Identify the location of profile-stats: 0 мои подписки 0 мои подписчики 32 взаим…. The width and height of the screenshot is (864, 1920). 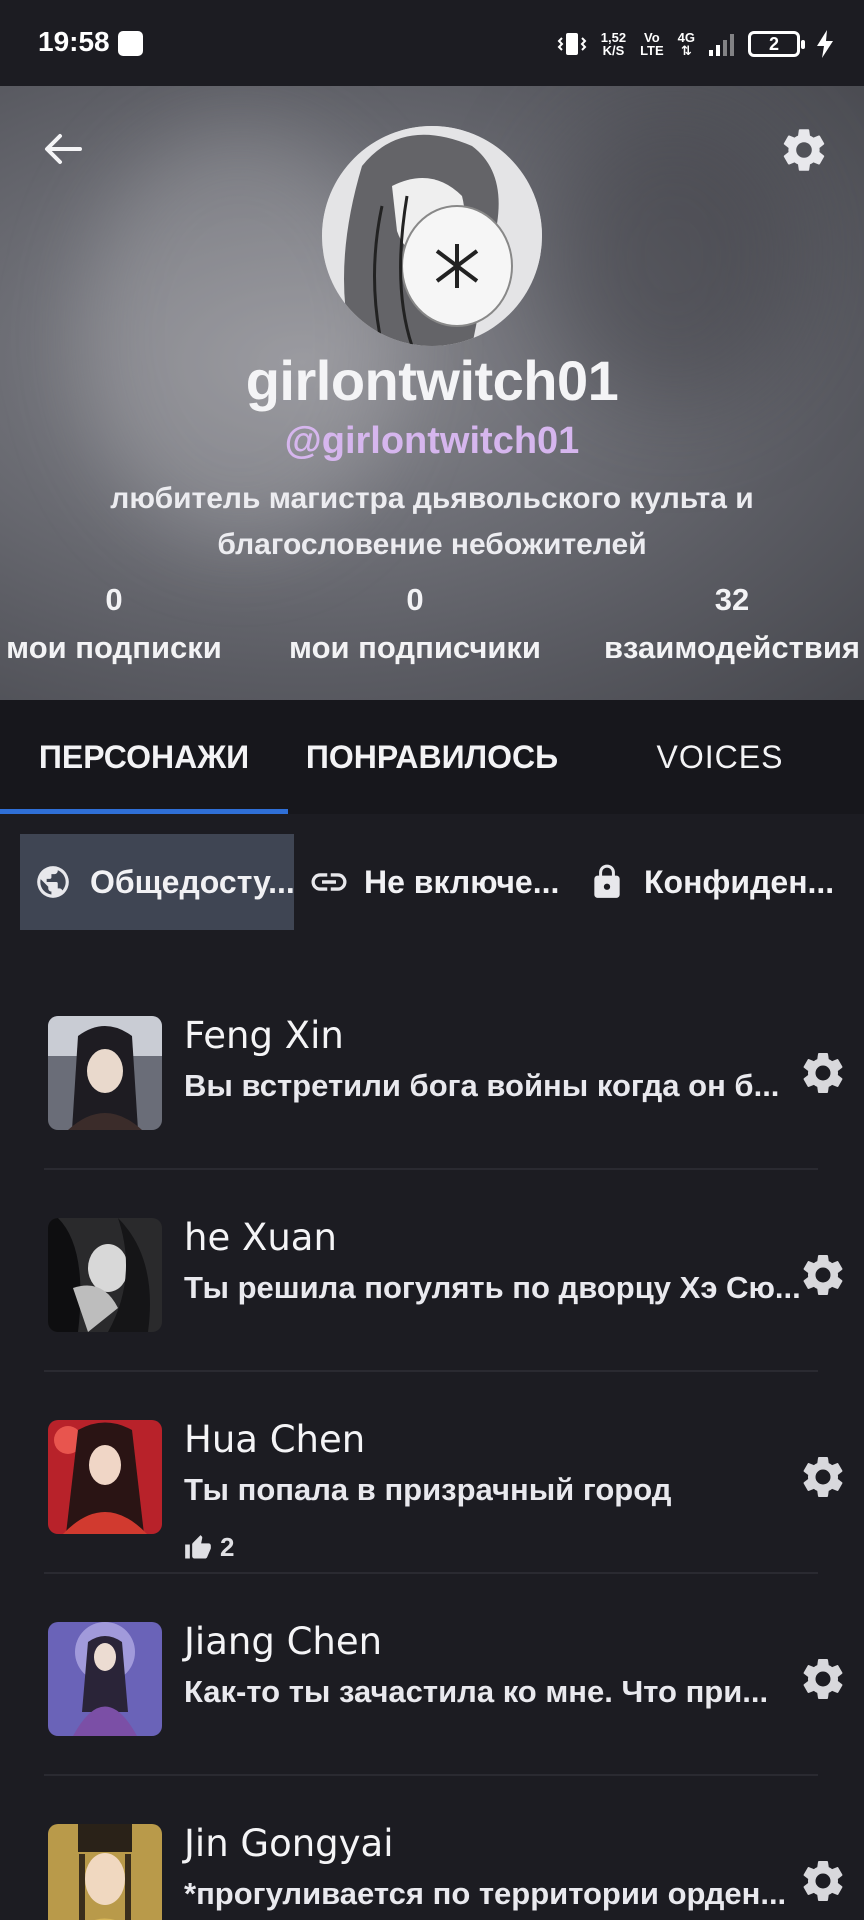
(432, 630).